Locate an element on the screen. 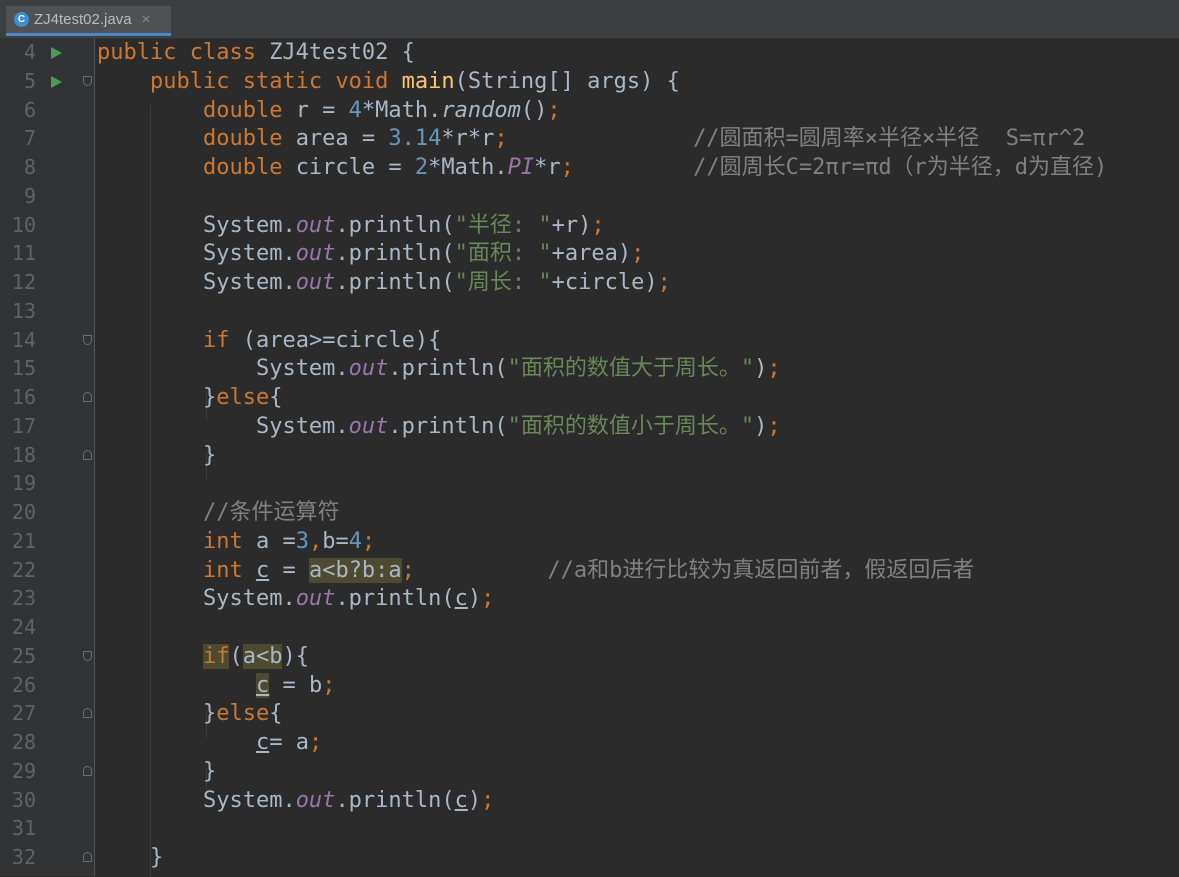 This screenshot has width=1179, height=877. code-line: 24 is located at coordinates (589, 627).